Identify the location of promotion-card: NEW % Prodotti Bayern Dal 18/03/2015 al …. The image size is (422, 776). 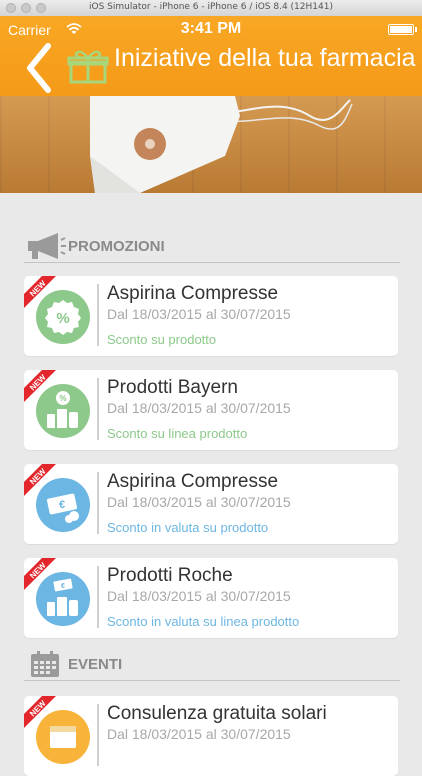
(211, 410).